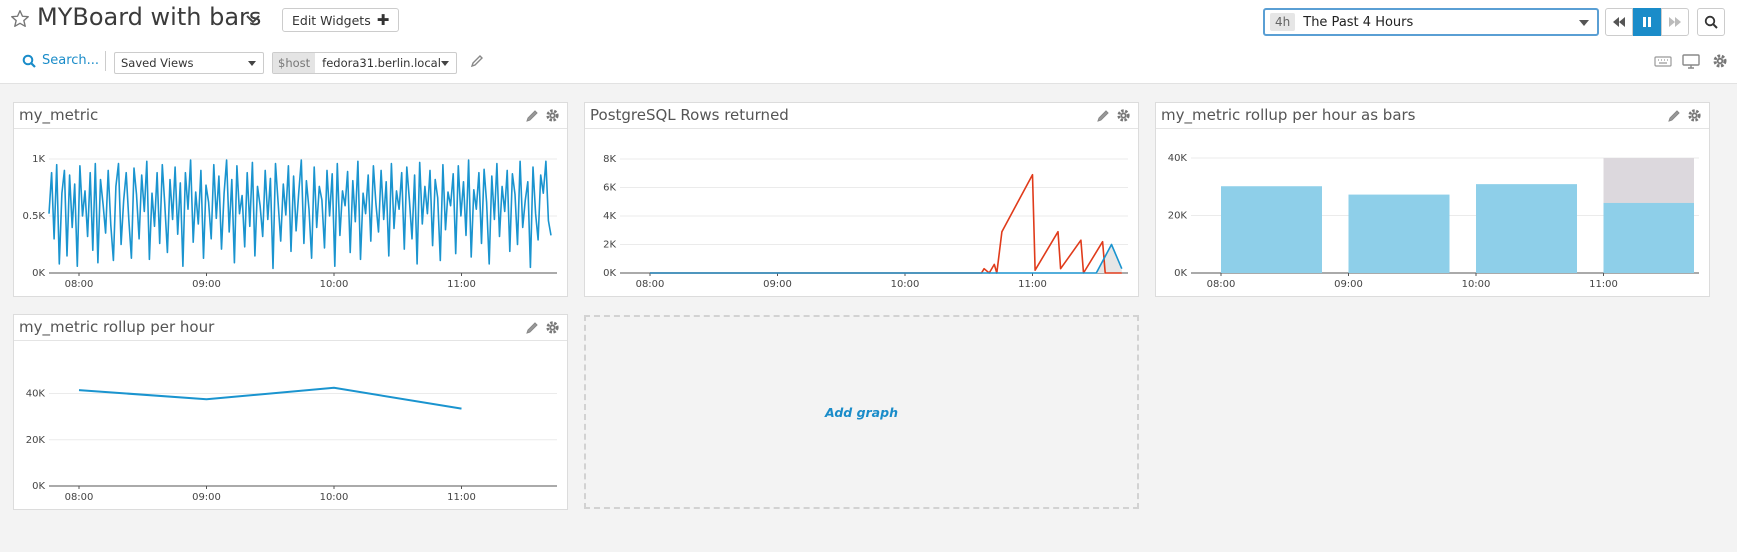 The image size is (1737, 552). What do you see at coordinates (290, 116) in the screenshot?
I see `widget-header: my_metric` at bounding box center [290, 116].